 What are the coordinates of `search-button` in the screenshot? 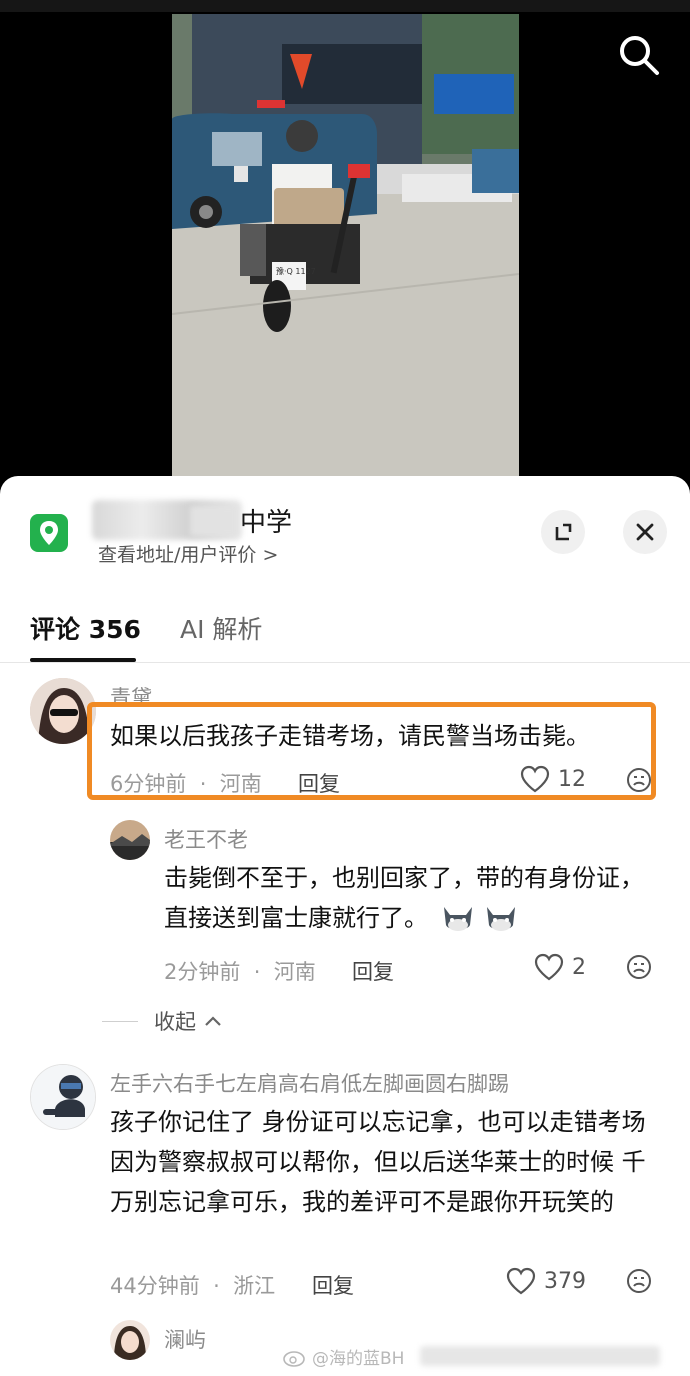 It's located at (639, 55).